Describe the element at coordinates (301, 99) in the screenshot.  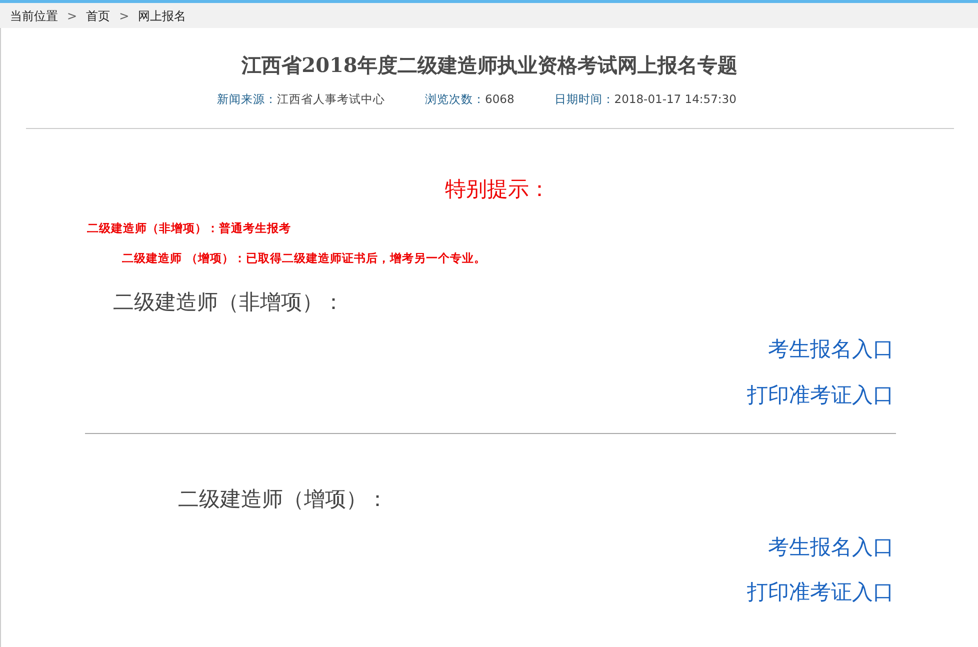
I see `meta-item: 新闻来源：江西省人事考试中心` at that location.